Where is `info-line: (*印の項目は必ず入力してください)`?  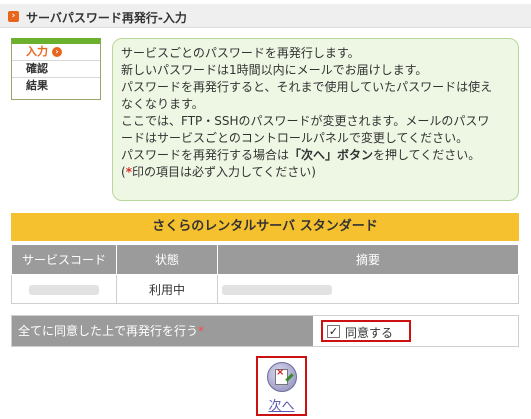 info-line: (*印の項目は必ず入力してください) is located at coordinates (315, 172).